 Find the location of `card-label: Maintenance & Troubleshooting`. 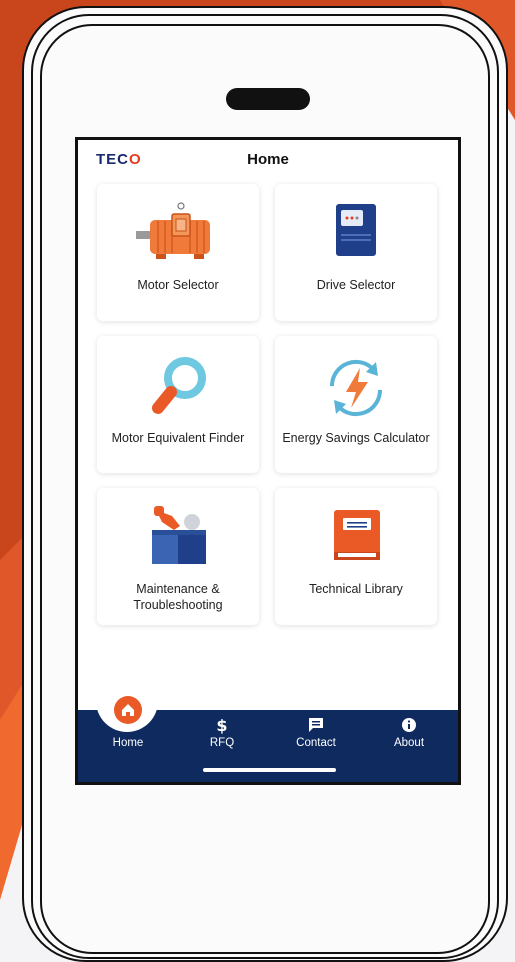

card-label: Maintenance & Troubleshooting is located at coordinates (178, 597).